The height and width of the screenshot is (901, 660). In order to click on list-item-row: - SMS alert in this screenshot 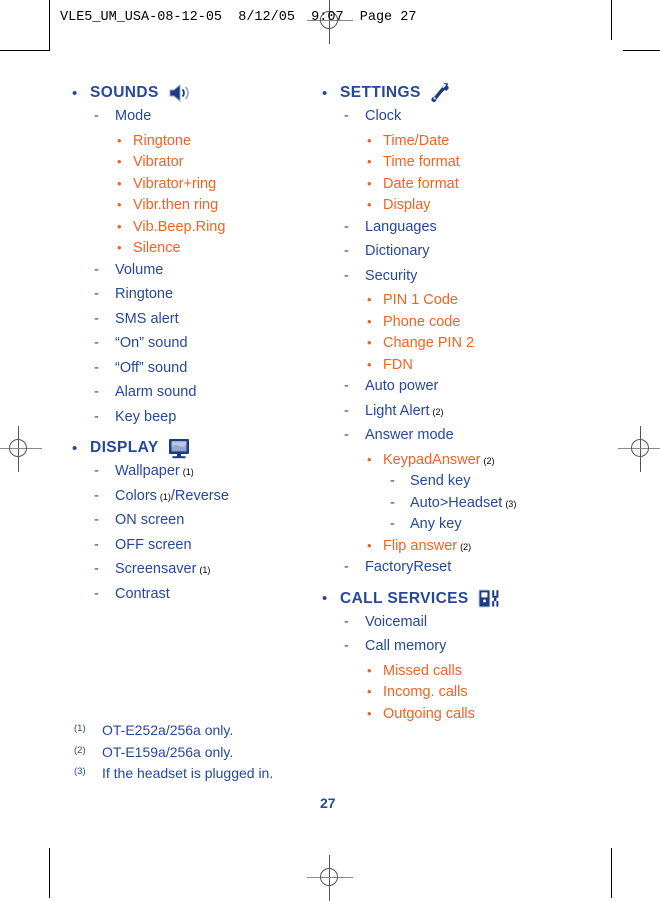, I will do `click(197, 323)`.